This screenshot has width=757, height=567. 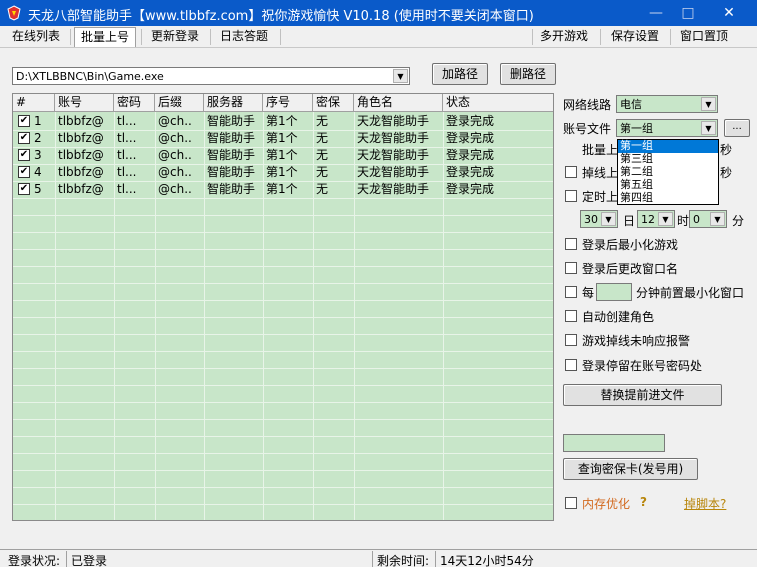 I want to click on table-header: # 账号 密码 后缀 服务器 序号 密保 角色名 状态, so click(x=283, y=103).